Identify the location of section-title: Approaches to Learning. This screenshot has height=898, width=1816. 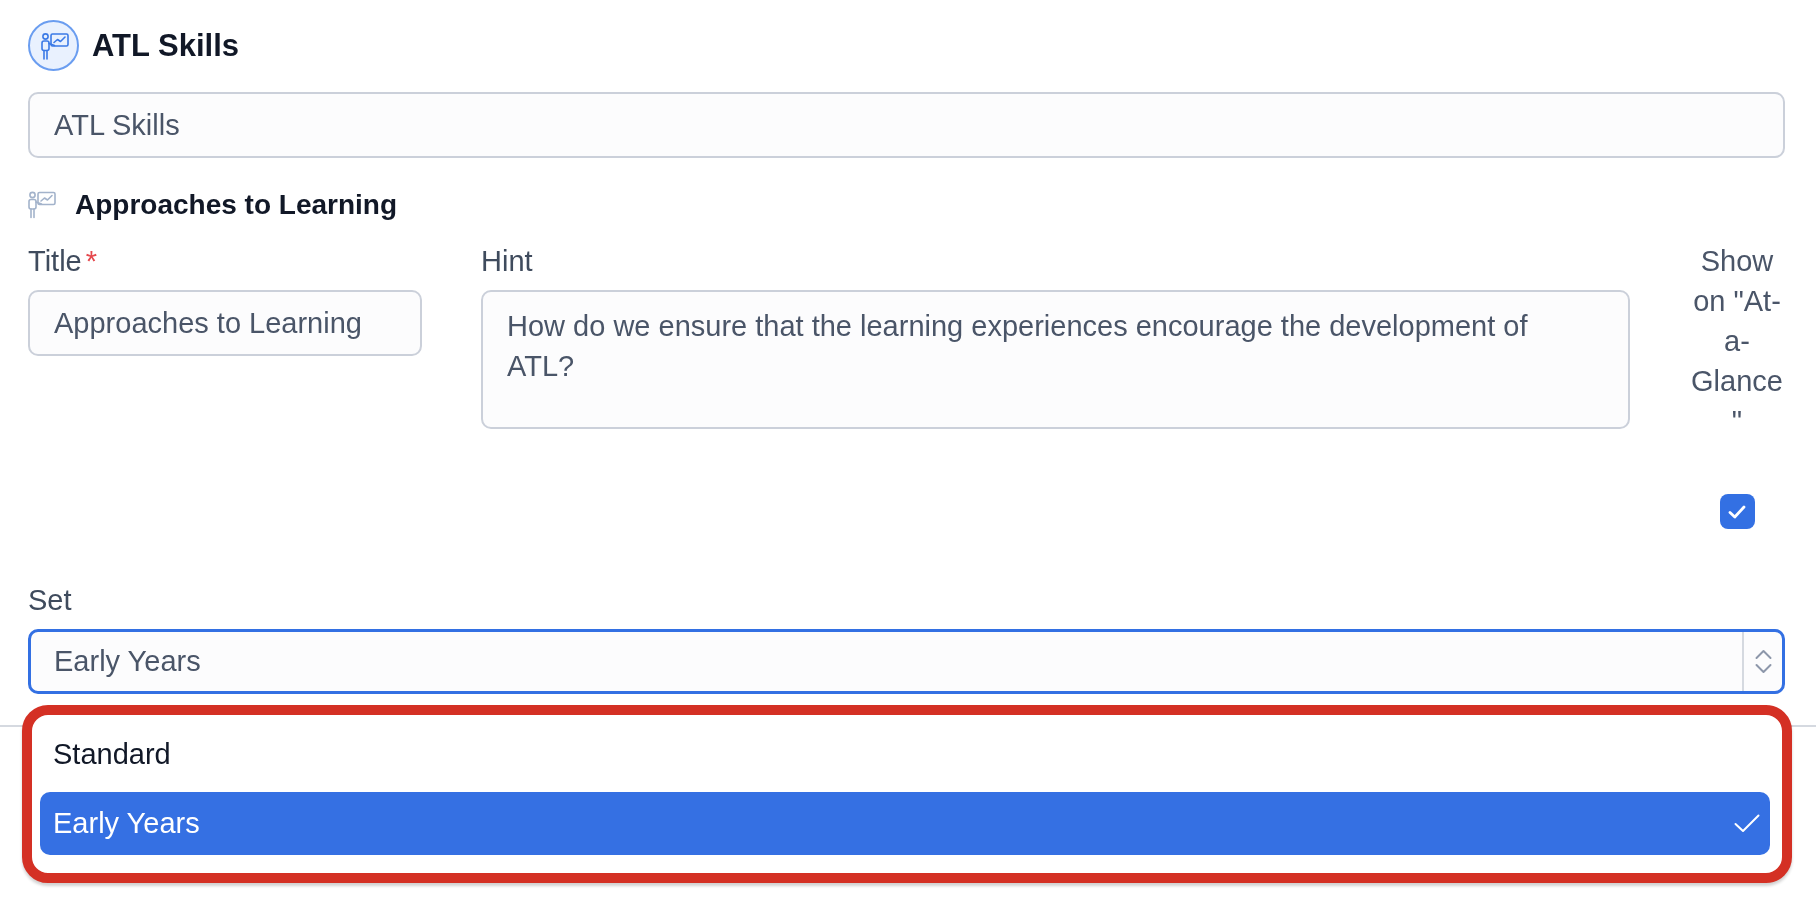
(236, 205).